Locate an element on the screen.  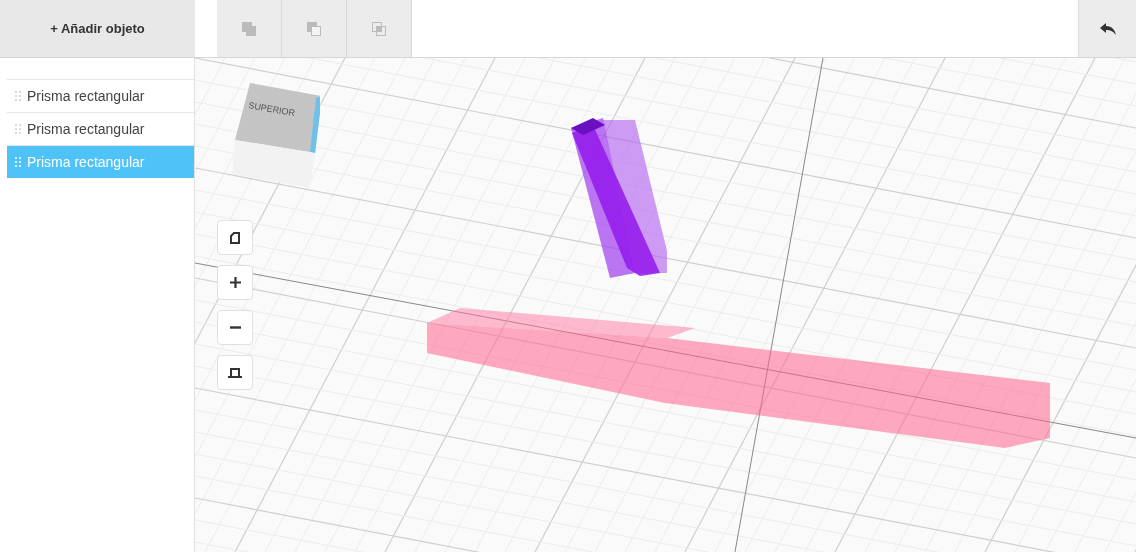
home-view-button is located at coordinates (235, 237).